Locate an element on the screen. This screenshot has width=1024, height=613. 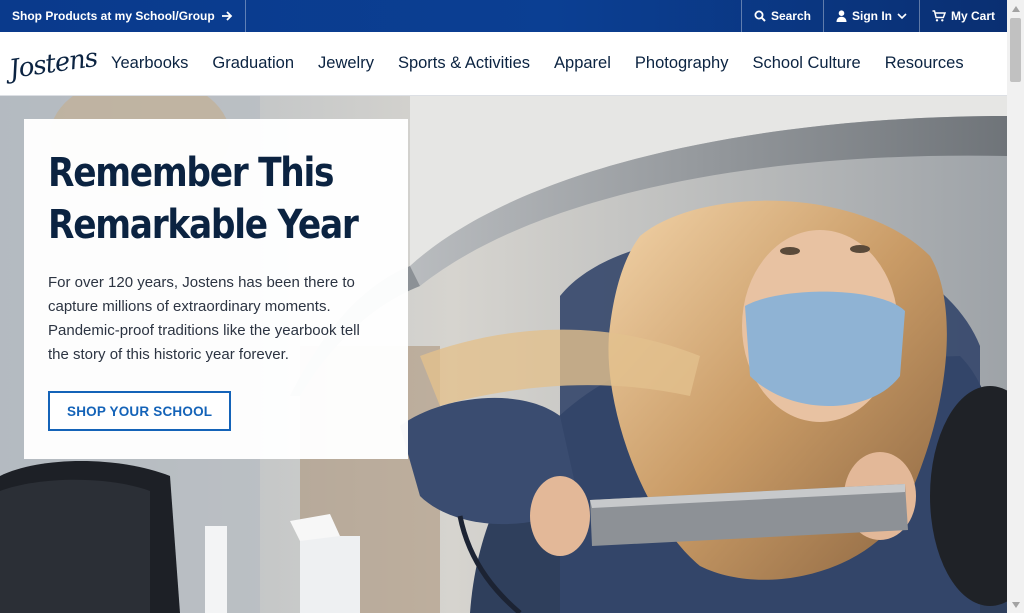
hero-headline-line2: Remarkable Year is located at coordinates (203, 225).